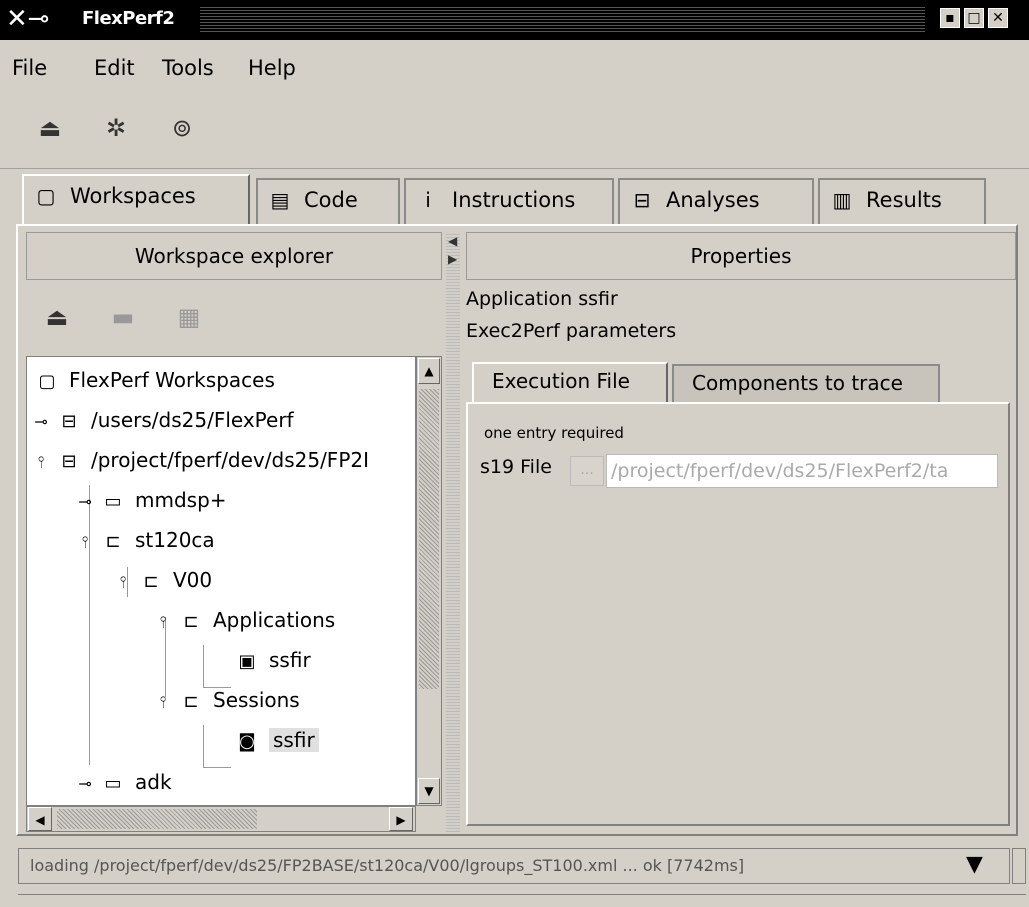 This screenshot has width=1029, height=907. Describe the element at coordinates (514, 66) in the screenshot. I see `menu-bar: File Edit Tools Help` at that location.